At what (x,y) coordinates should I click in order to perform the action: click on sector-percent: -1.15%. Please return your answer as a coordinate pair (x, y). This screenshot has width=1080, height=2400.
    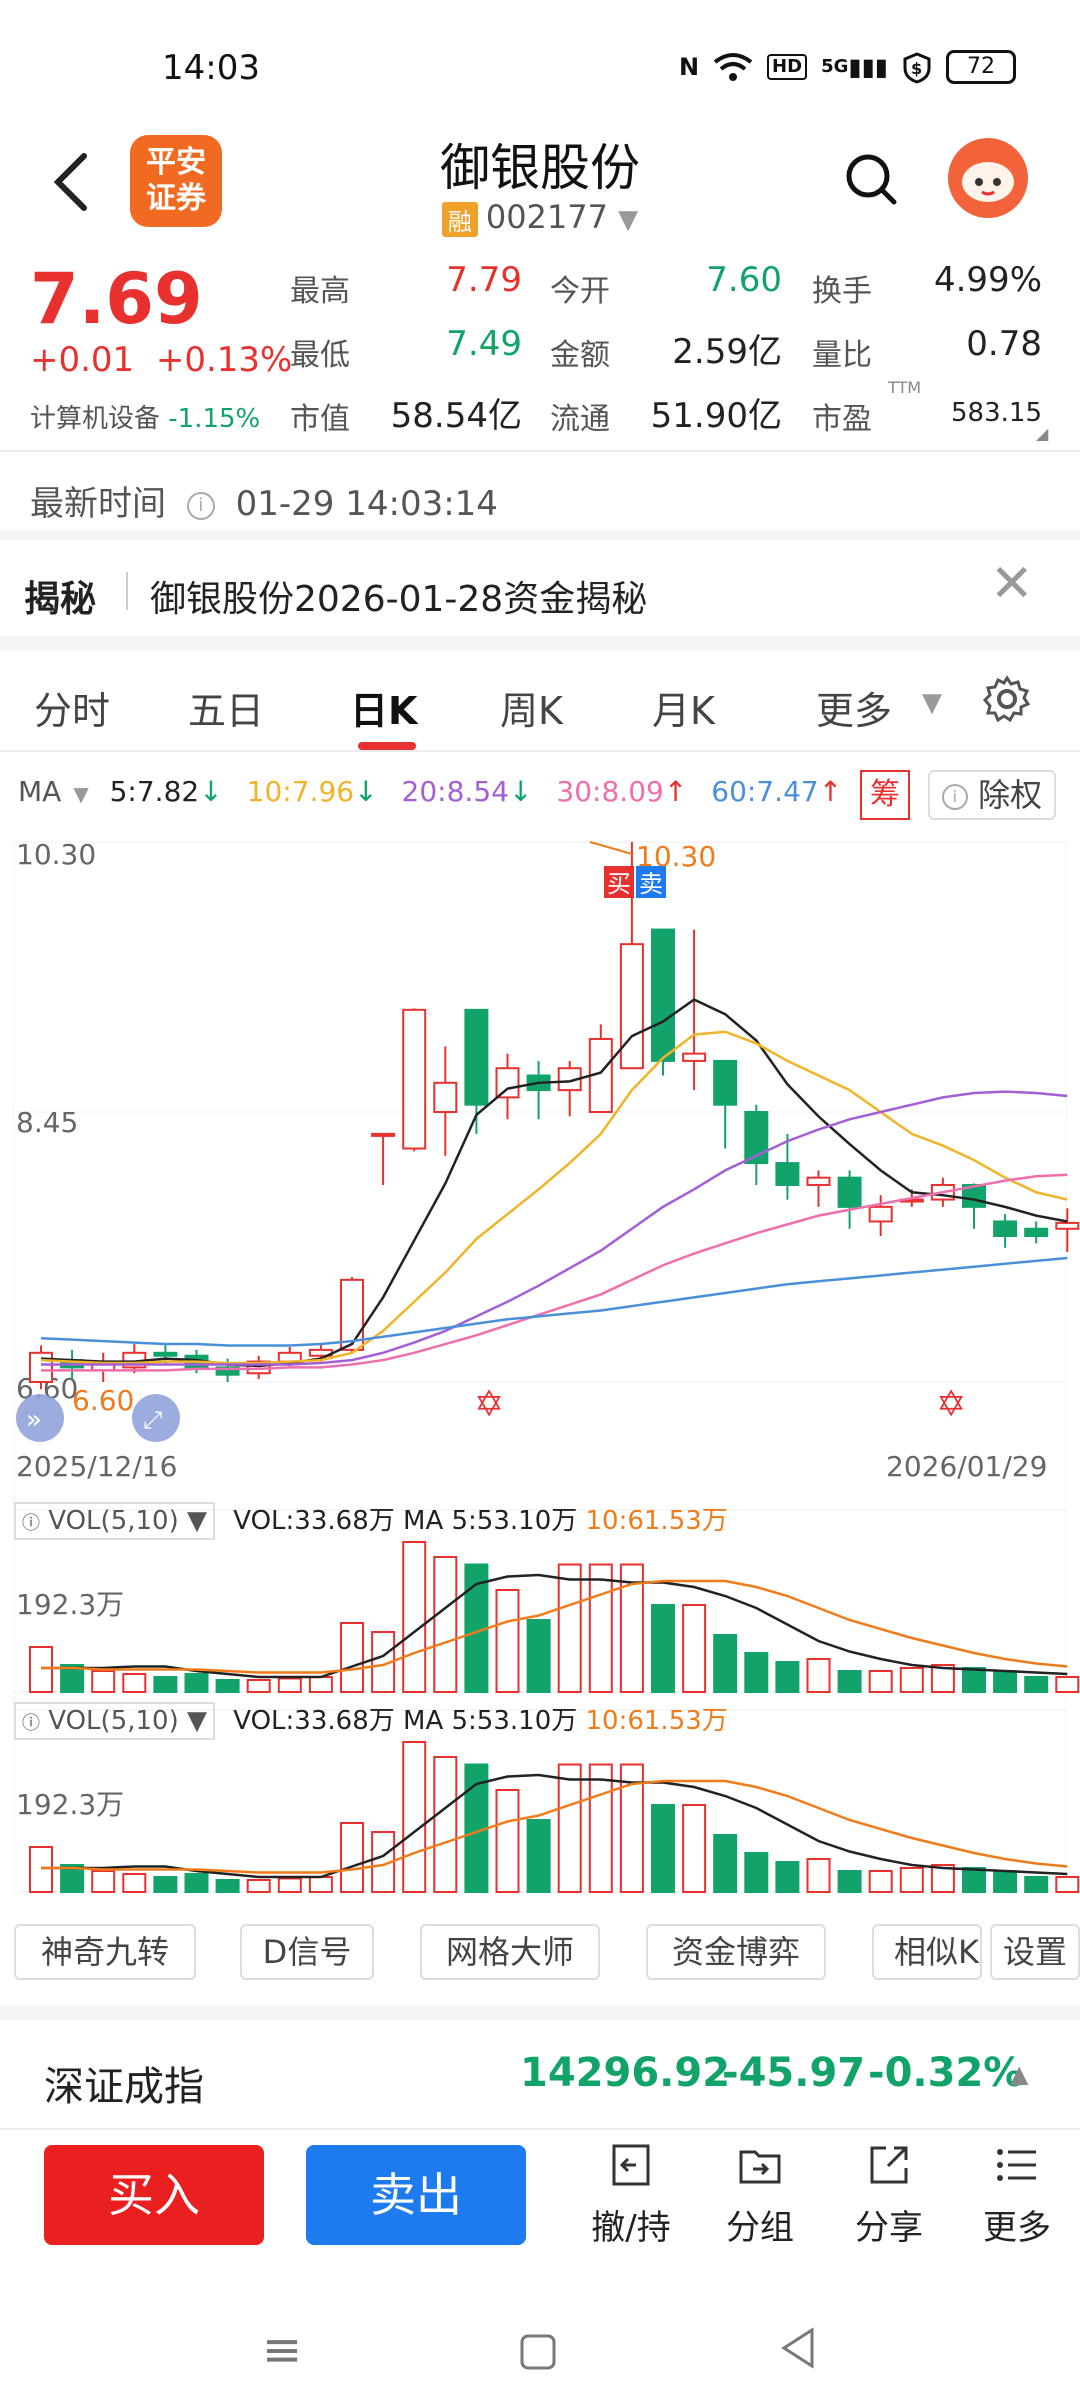
    Looking at the image, I should click on (214, 419).